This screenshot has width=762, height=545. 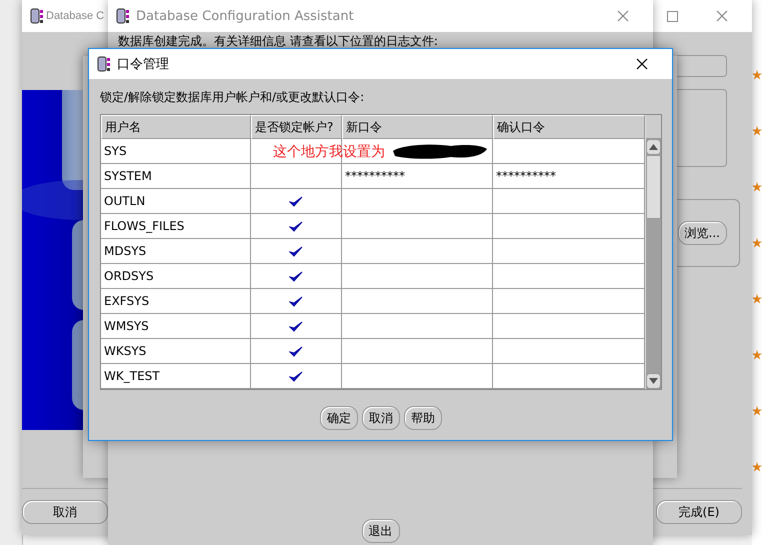 What do you see at coordinates (233, 97) in the screenshot?
I see `instruction-text: 锁定/解除锁定数据库用户帐户和/或更改默认口令:` at bounding box center [233, 97].